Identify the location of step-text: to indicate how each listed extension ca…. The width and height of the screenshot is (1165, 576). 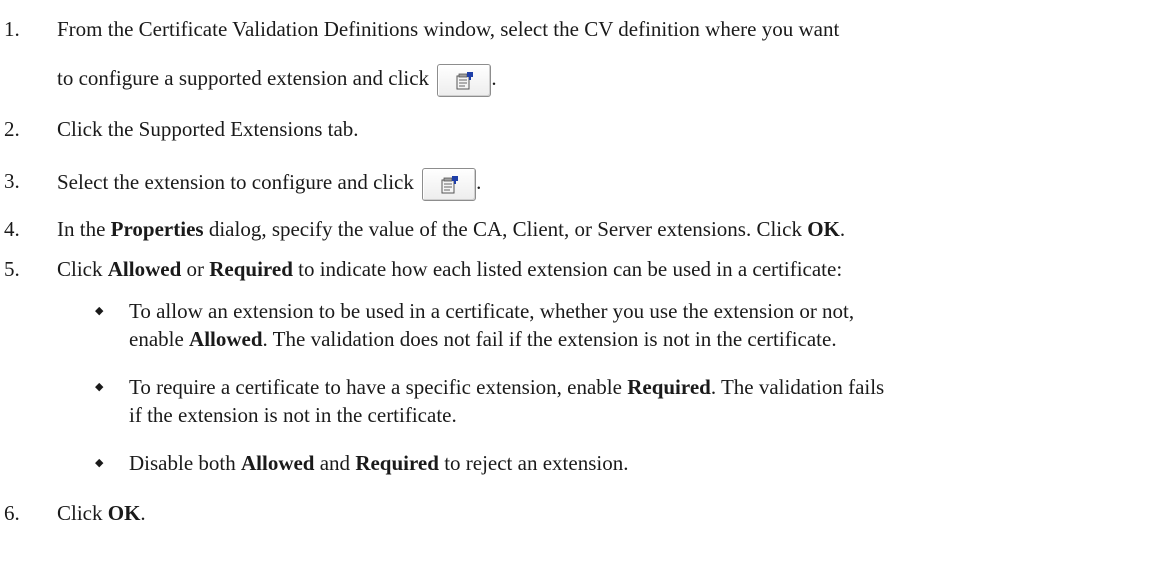
(567, 269).